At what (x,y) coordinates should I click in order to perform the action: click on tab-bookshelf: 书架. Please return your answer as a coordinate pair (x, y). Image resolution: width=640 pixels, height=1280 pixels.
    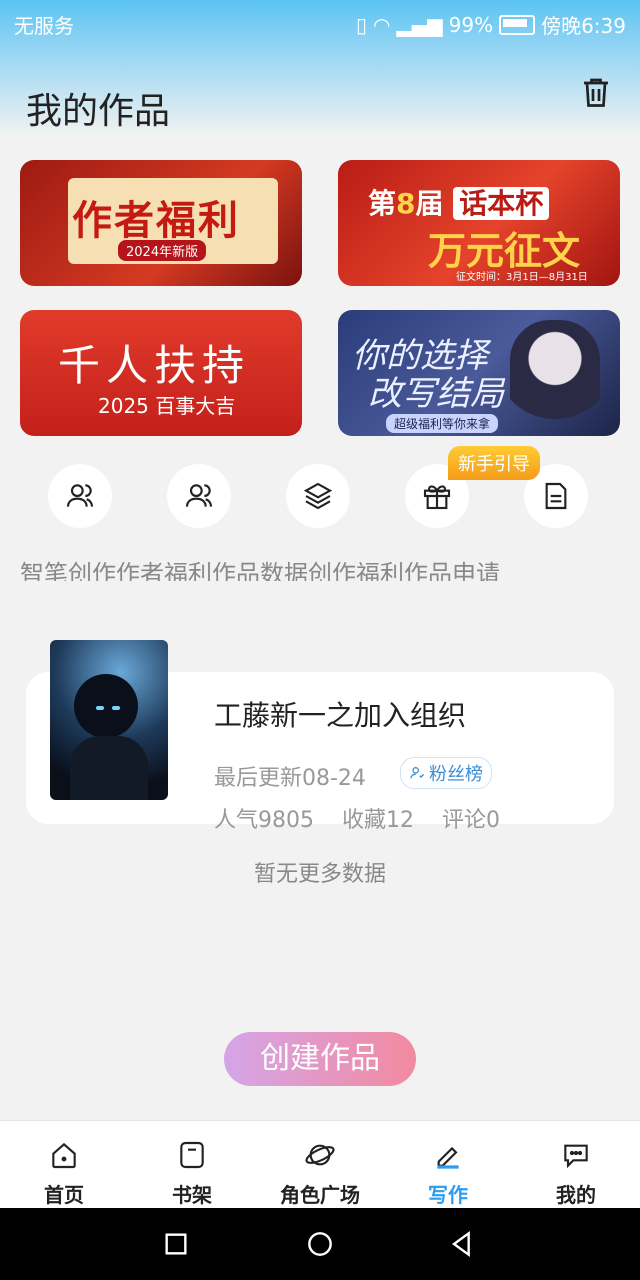
    Looking at the image, I should click on (192, 1165).